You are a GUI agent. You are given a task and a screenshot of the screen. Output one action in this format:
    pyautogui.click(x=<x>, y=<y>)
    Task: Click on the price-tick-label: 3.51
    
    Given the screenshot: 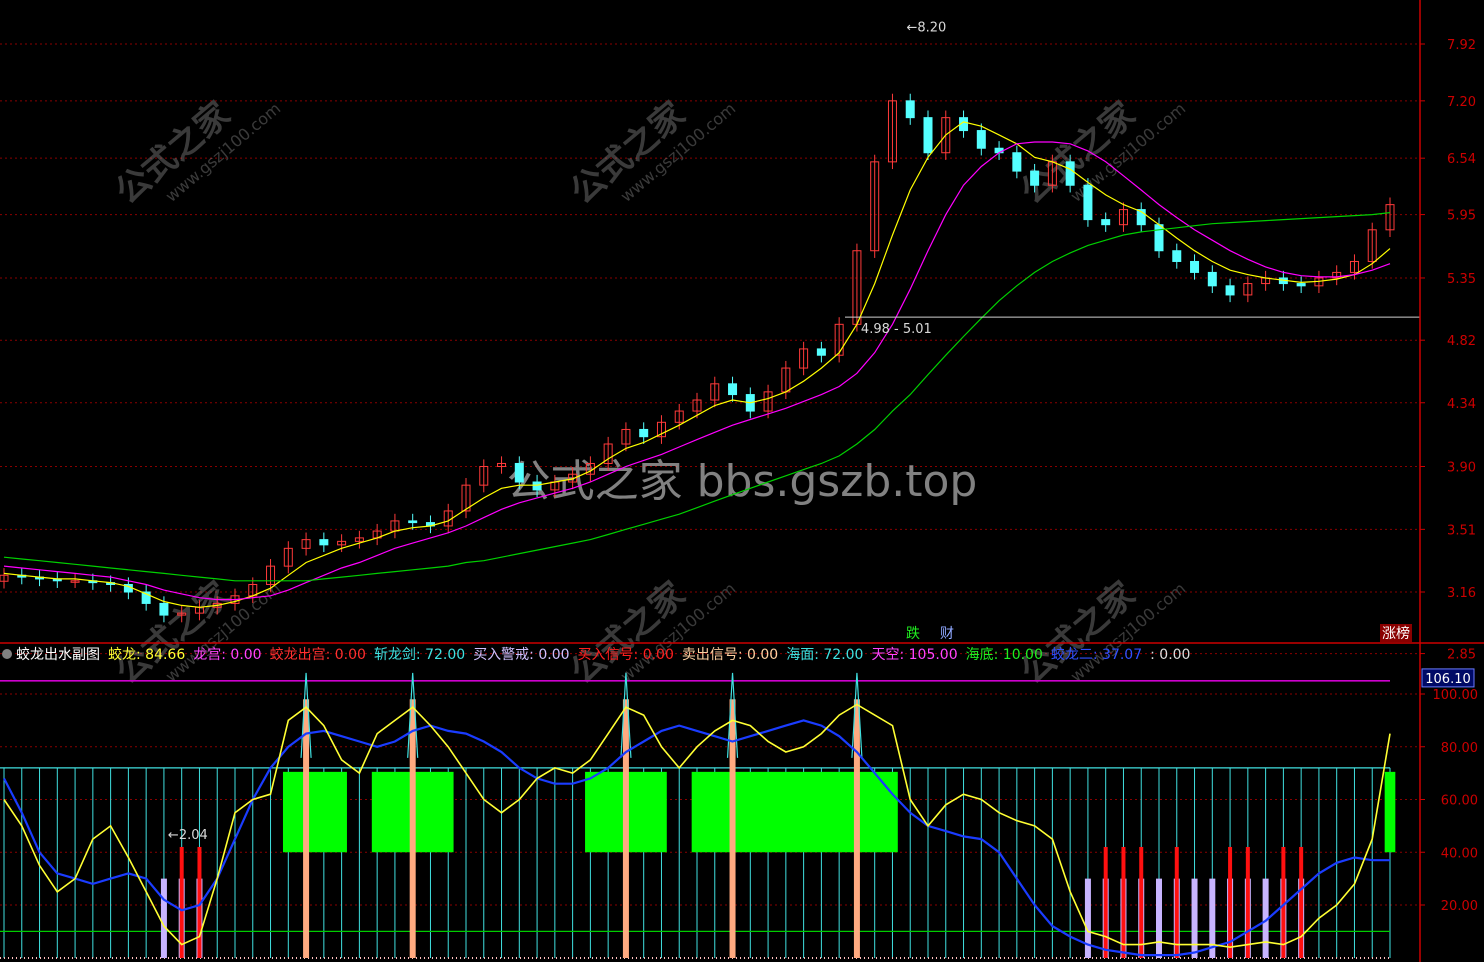 What is the action you would take?
    pyautogui.click(x=1461, y=530)
    